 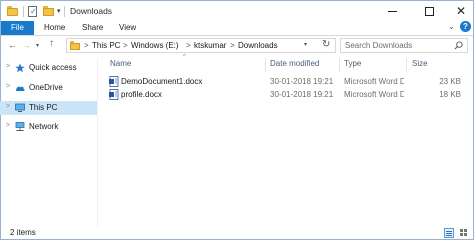 What do you see at coordinates (258, 45) in the screenshot?
I see `breadcrumb-downloads: Downloads` at bounding box center [258, 45].